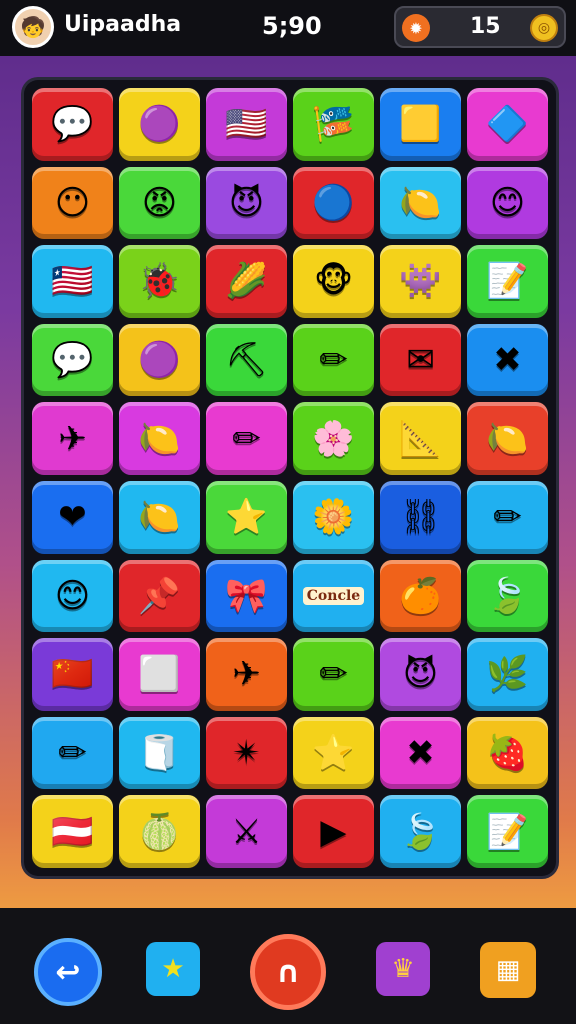 The image size is (576, 1024). I want to click on tile-icon: 💬, so click(72, 124).